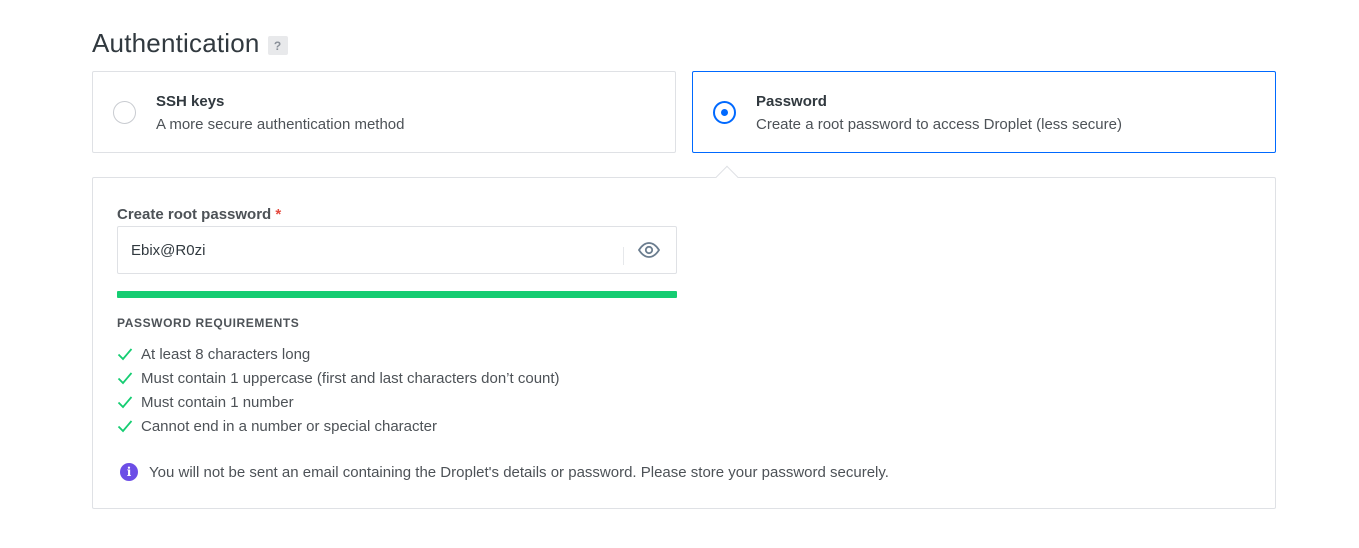 This screenshot has width=1359, height=548. I want to click on required-marker: *, so click(278, 214).